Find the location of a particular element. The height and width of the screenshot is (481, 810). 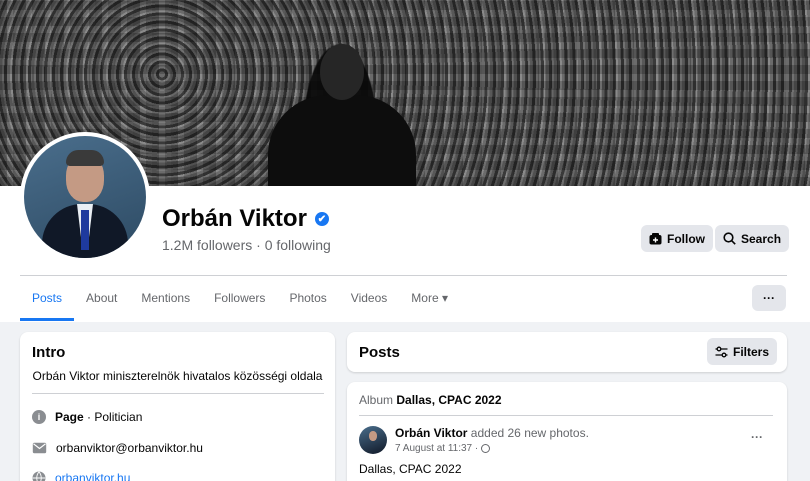

tab-about: About is located at coordinates (101, 303).